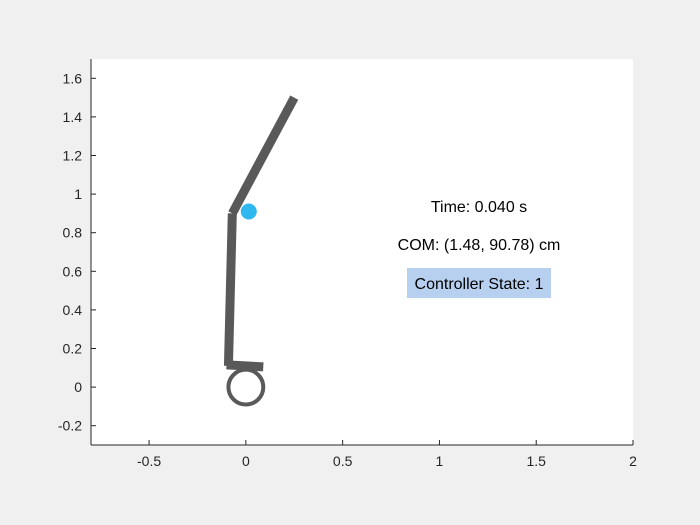 This screenshot has height=525, width=700. Describe the element at coordinates (343, 461) in the screenshot. I see `x-tick-label: 0.5` at that location.